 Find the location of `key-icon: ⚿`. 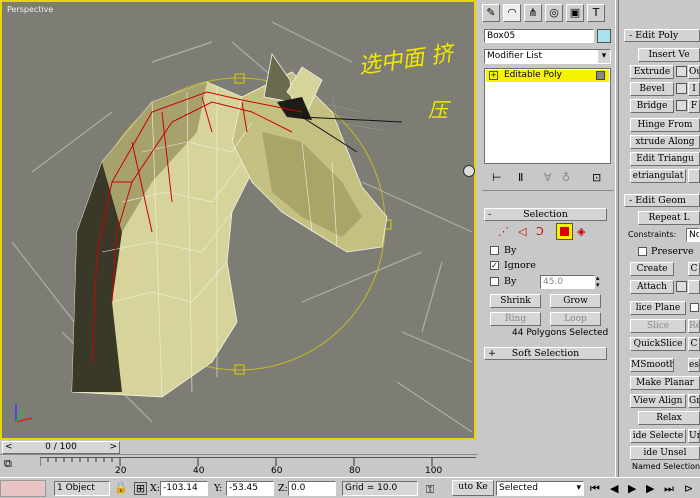

key-icon: ⚿ is located at coordinates (430, 490).